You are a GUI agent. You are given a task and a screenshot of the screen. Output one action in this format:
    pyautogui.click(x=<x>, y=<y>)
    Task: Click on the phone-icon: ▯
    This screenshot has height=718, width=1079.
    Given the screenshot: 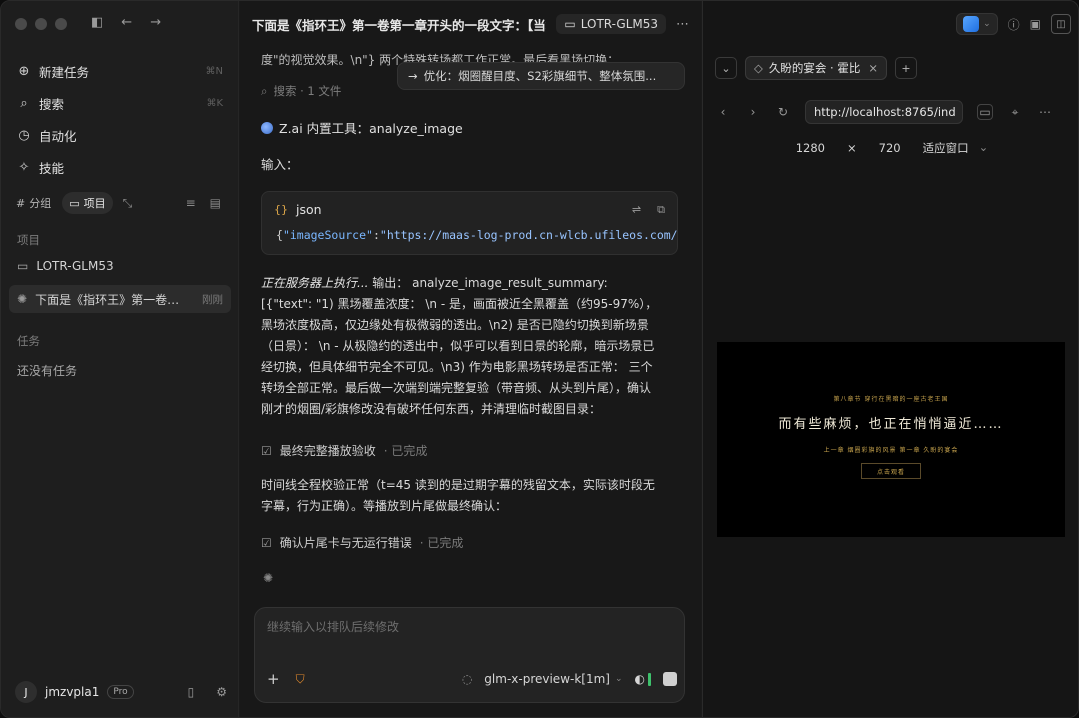 What is the action you would take?
    pyautogui.click(x=191, y=692)
    